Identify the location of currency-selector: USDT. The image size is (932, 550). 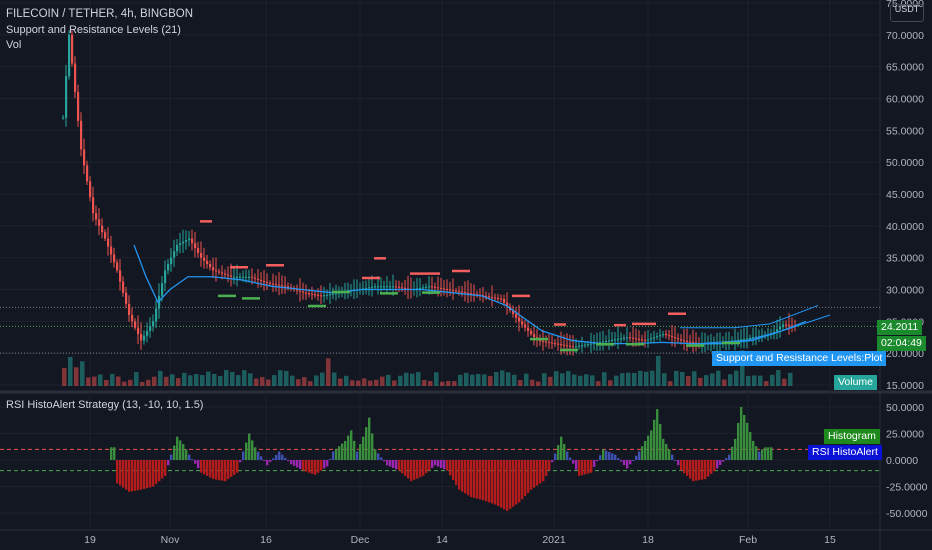
(907, 13).